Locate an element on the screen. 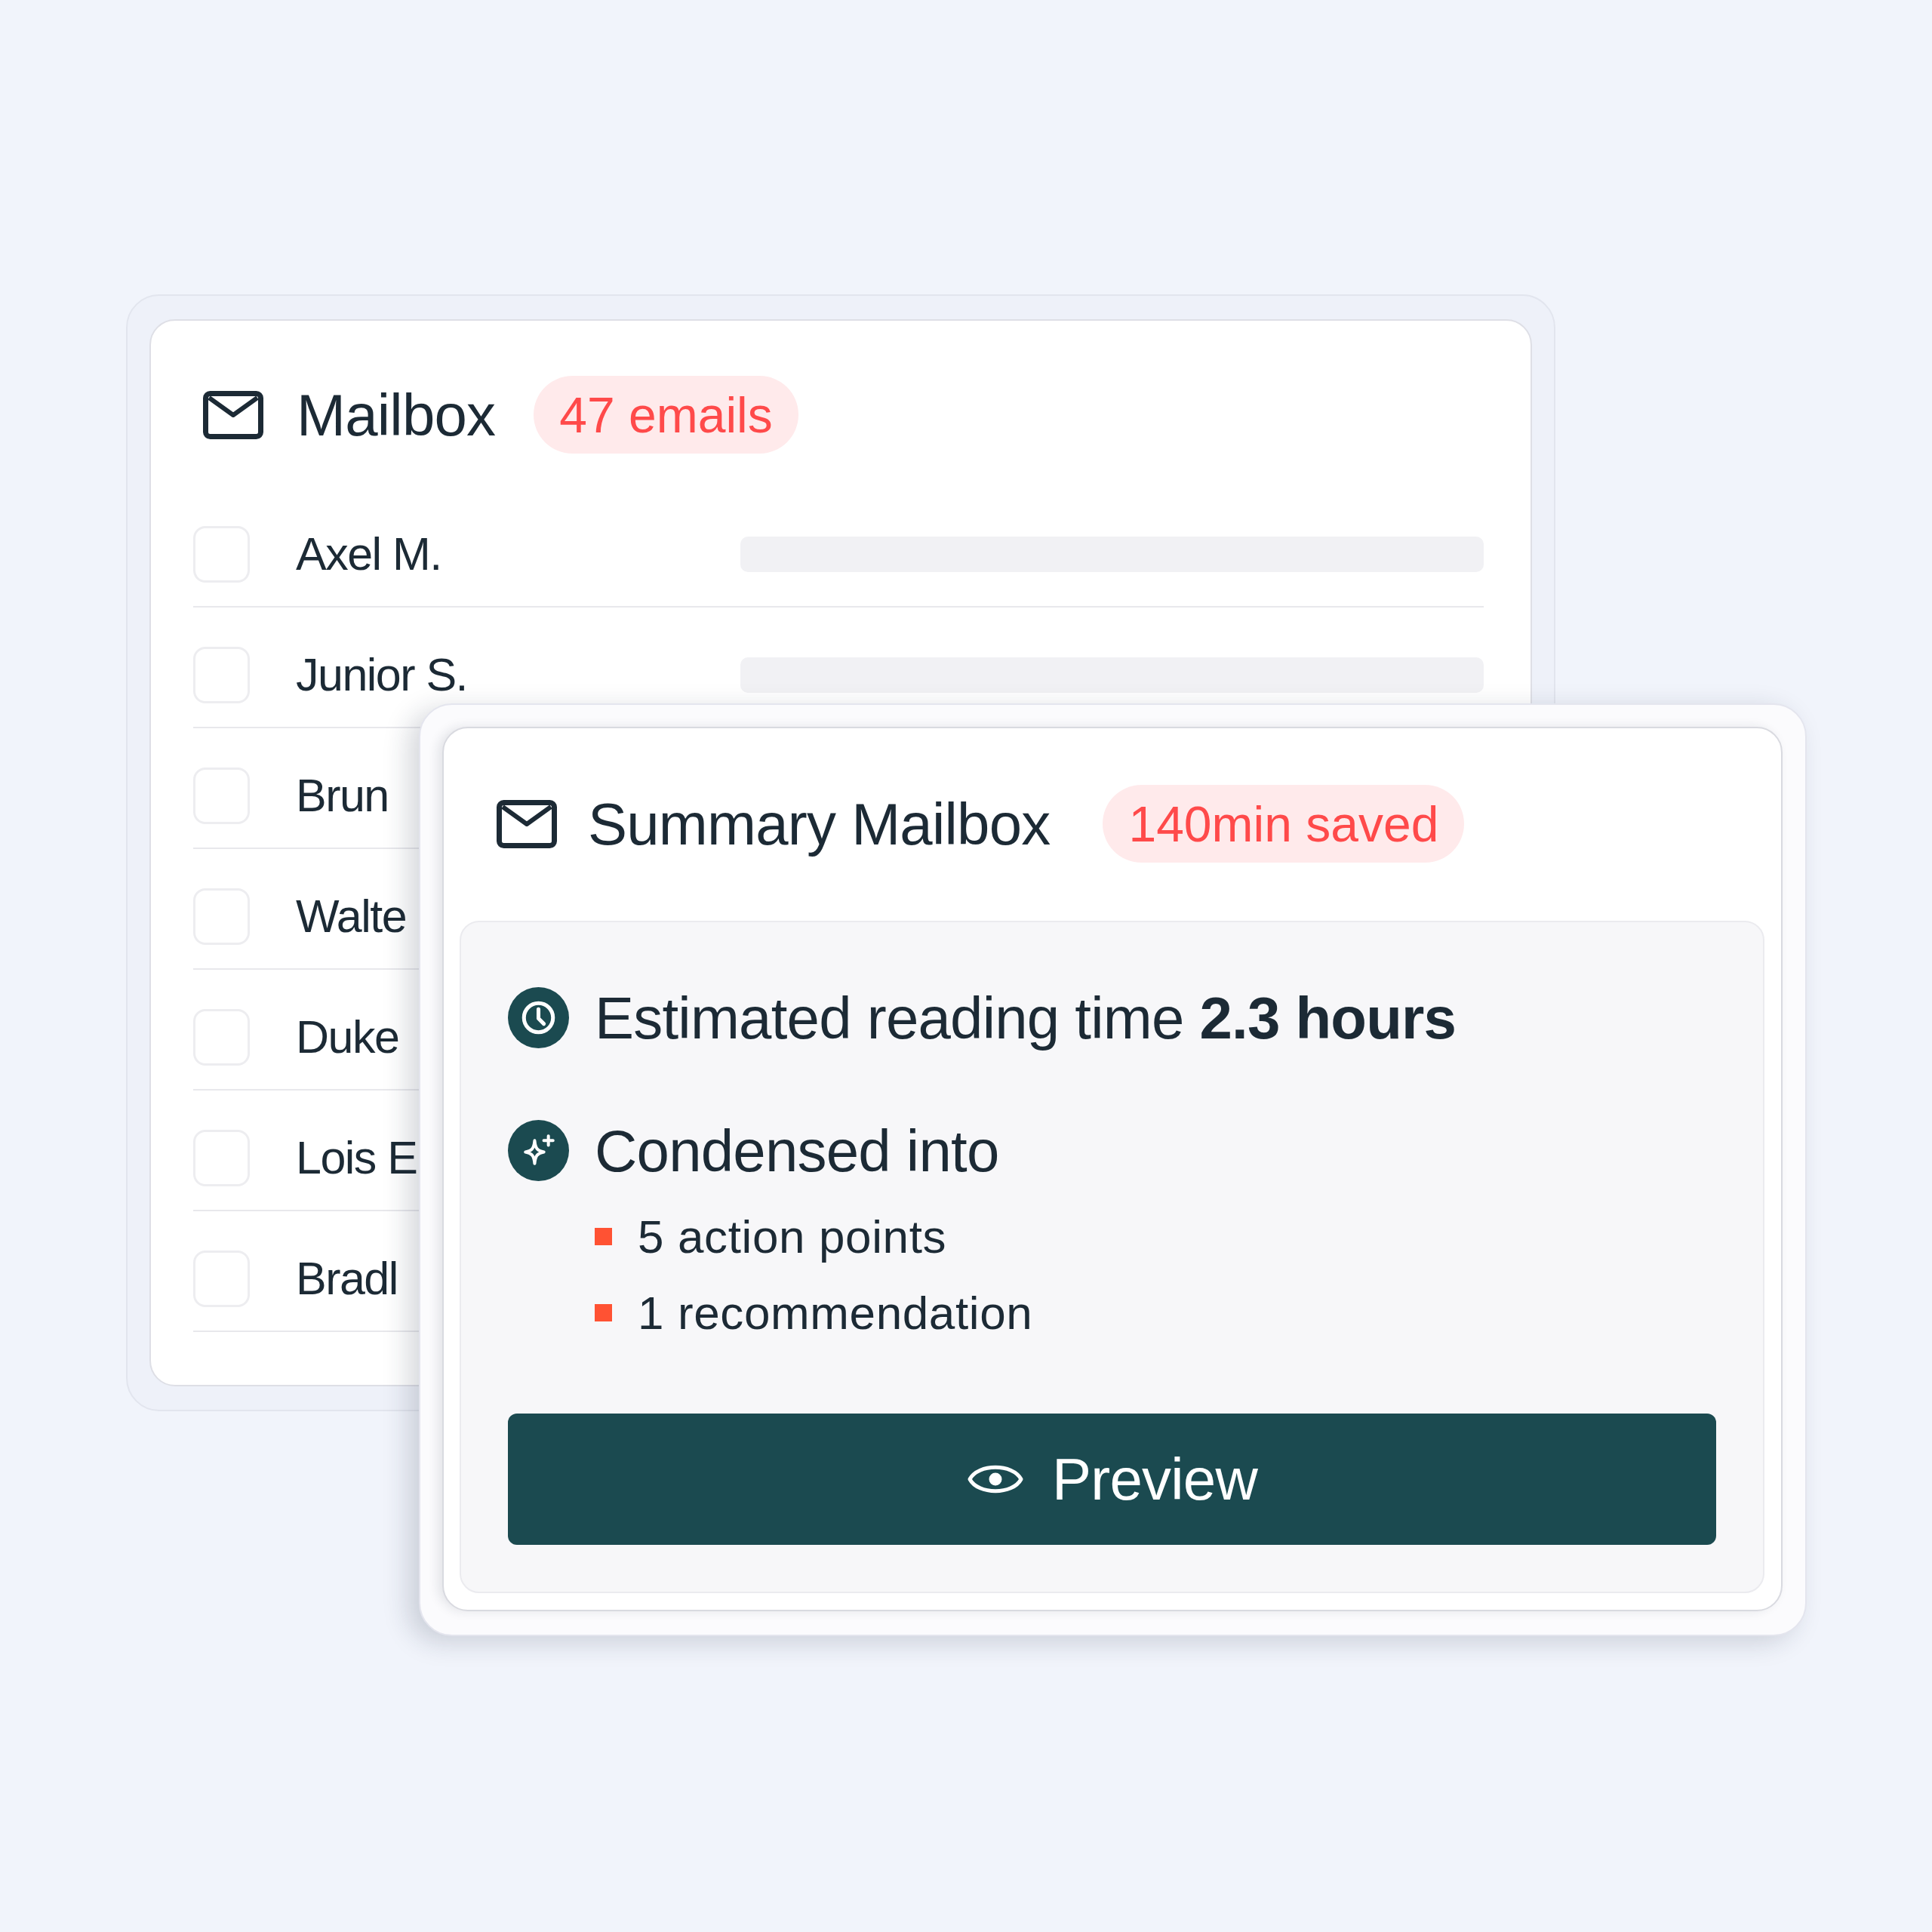 The width and height of the screenshot is (1932, 1932). sender-name: Axel M. is located at coordinates (368, 554).